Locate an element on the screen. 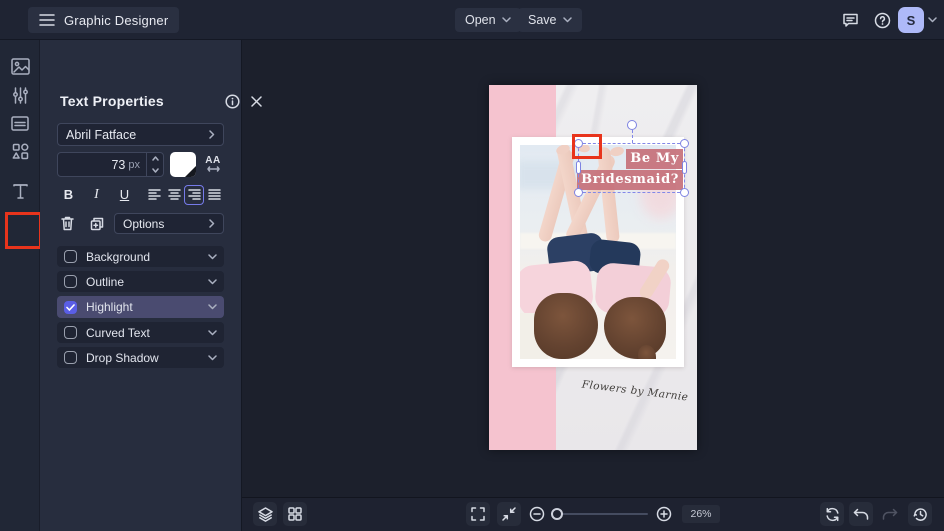 The image size is (944, 531). checkbox-curved-text is located at coordinates (70, 332).